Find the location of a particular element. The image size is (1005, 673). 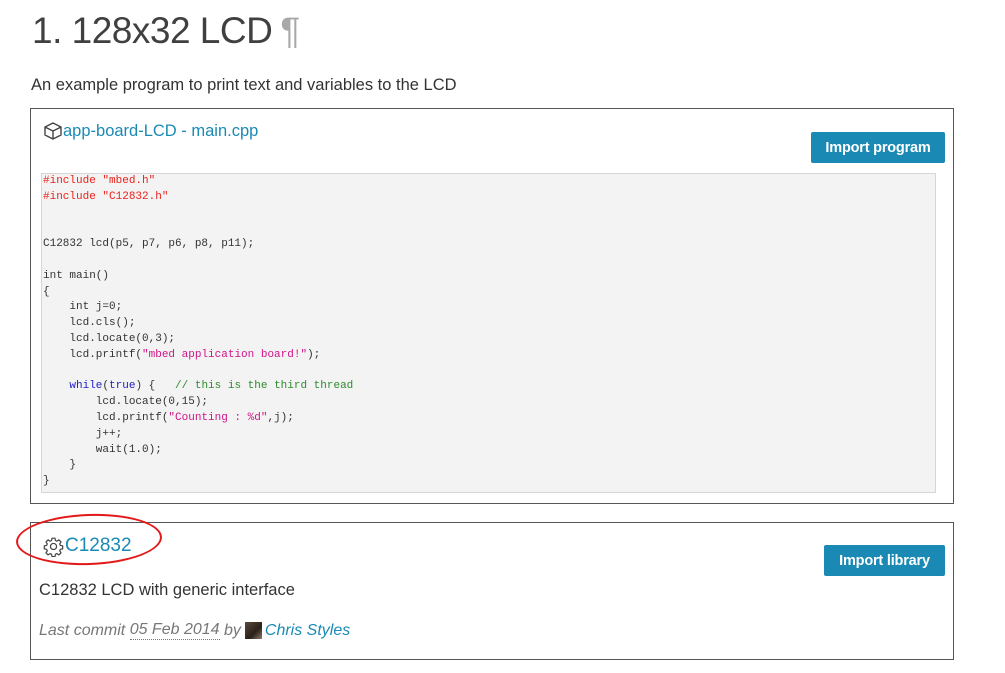

code-line: int main() is located at coordinates (488, 277).